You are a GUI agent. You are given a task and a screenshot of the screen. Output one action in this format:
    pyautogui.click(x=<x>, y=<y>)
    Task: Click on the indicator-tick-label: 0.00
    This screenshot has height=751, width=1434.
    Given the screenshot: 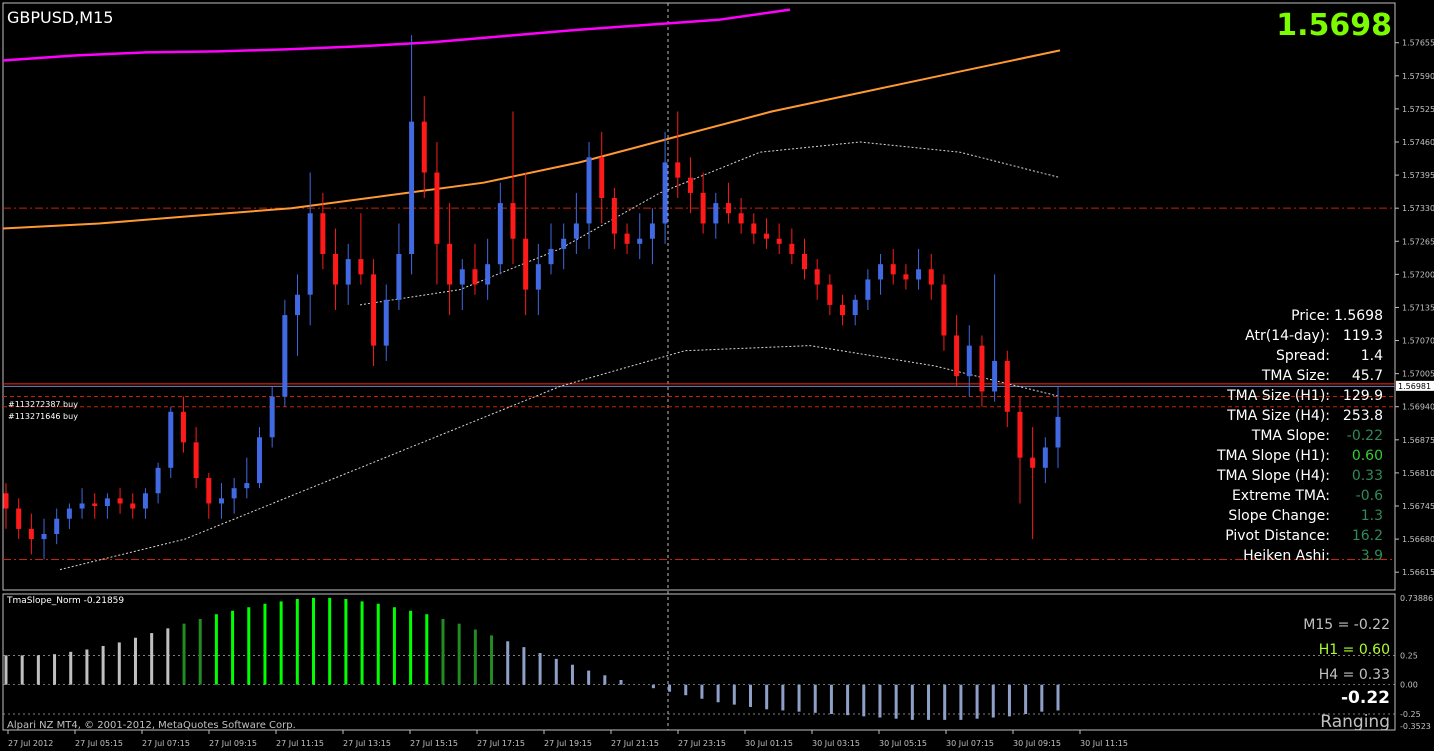 What is the action you would take?
    pyautogui.click(x=1409, y=685)
    